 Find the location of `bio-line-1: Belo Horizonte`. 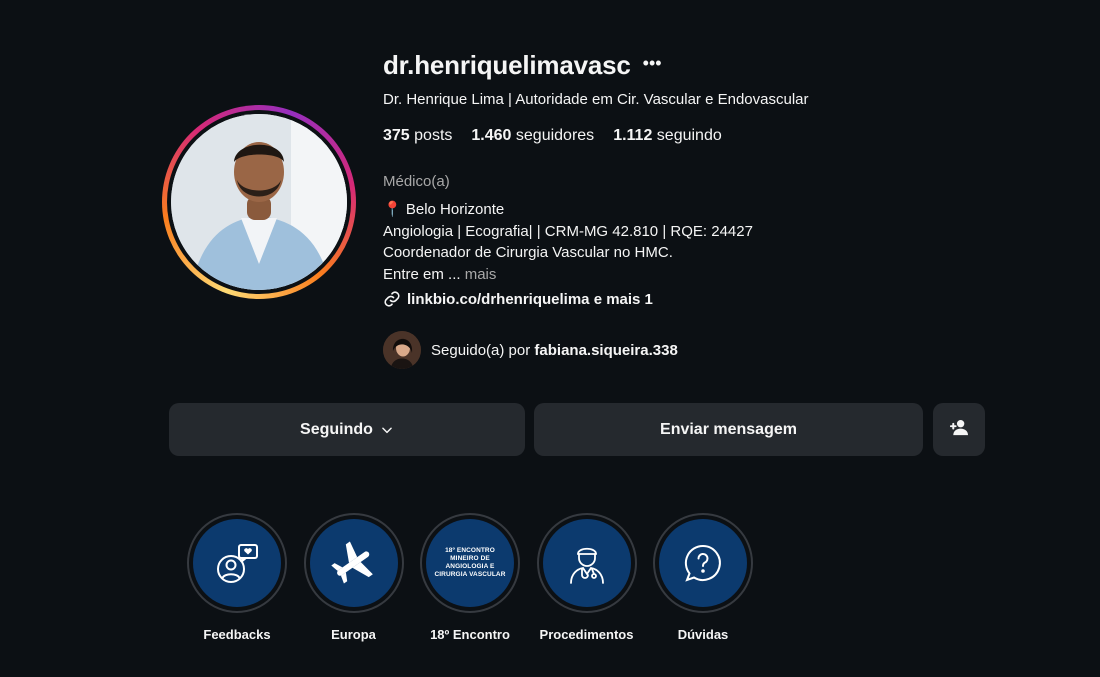

bio-line-1: Belo Horizonte is located at coordinates (455, 209).